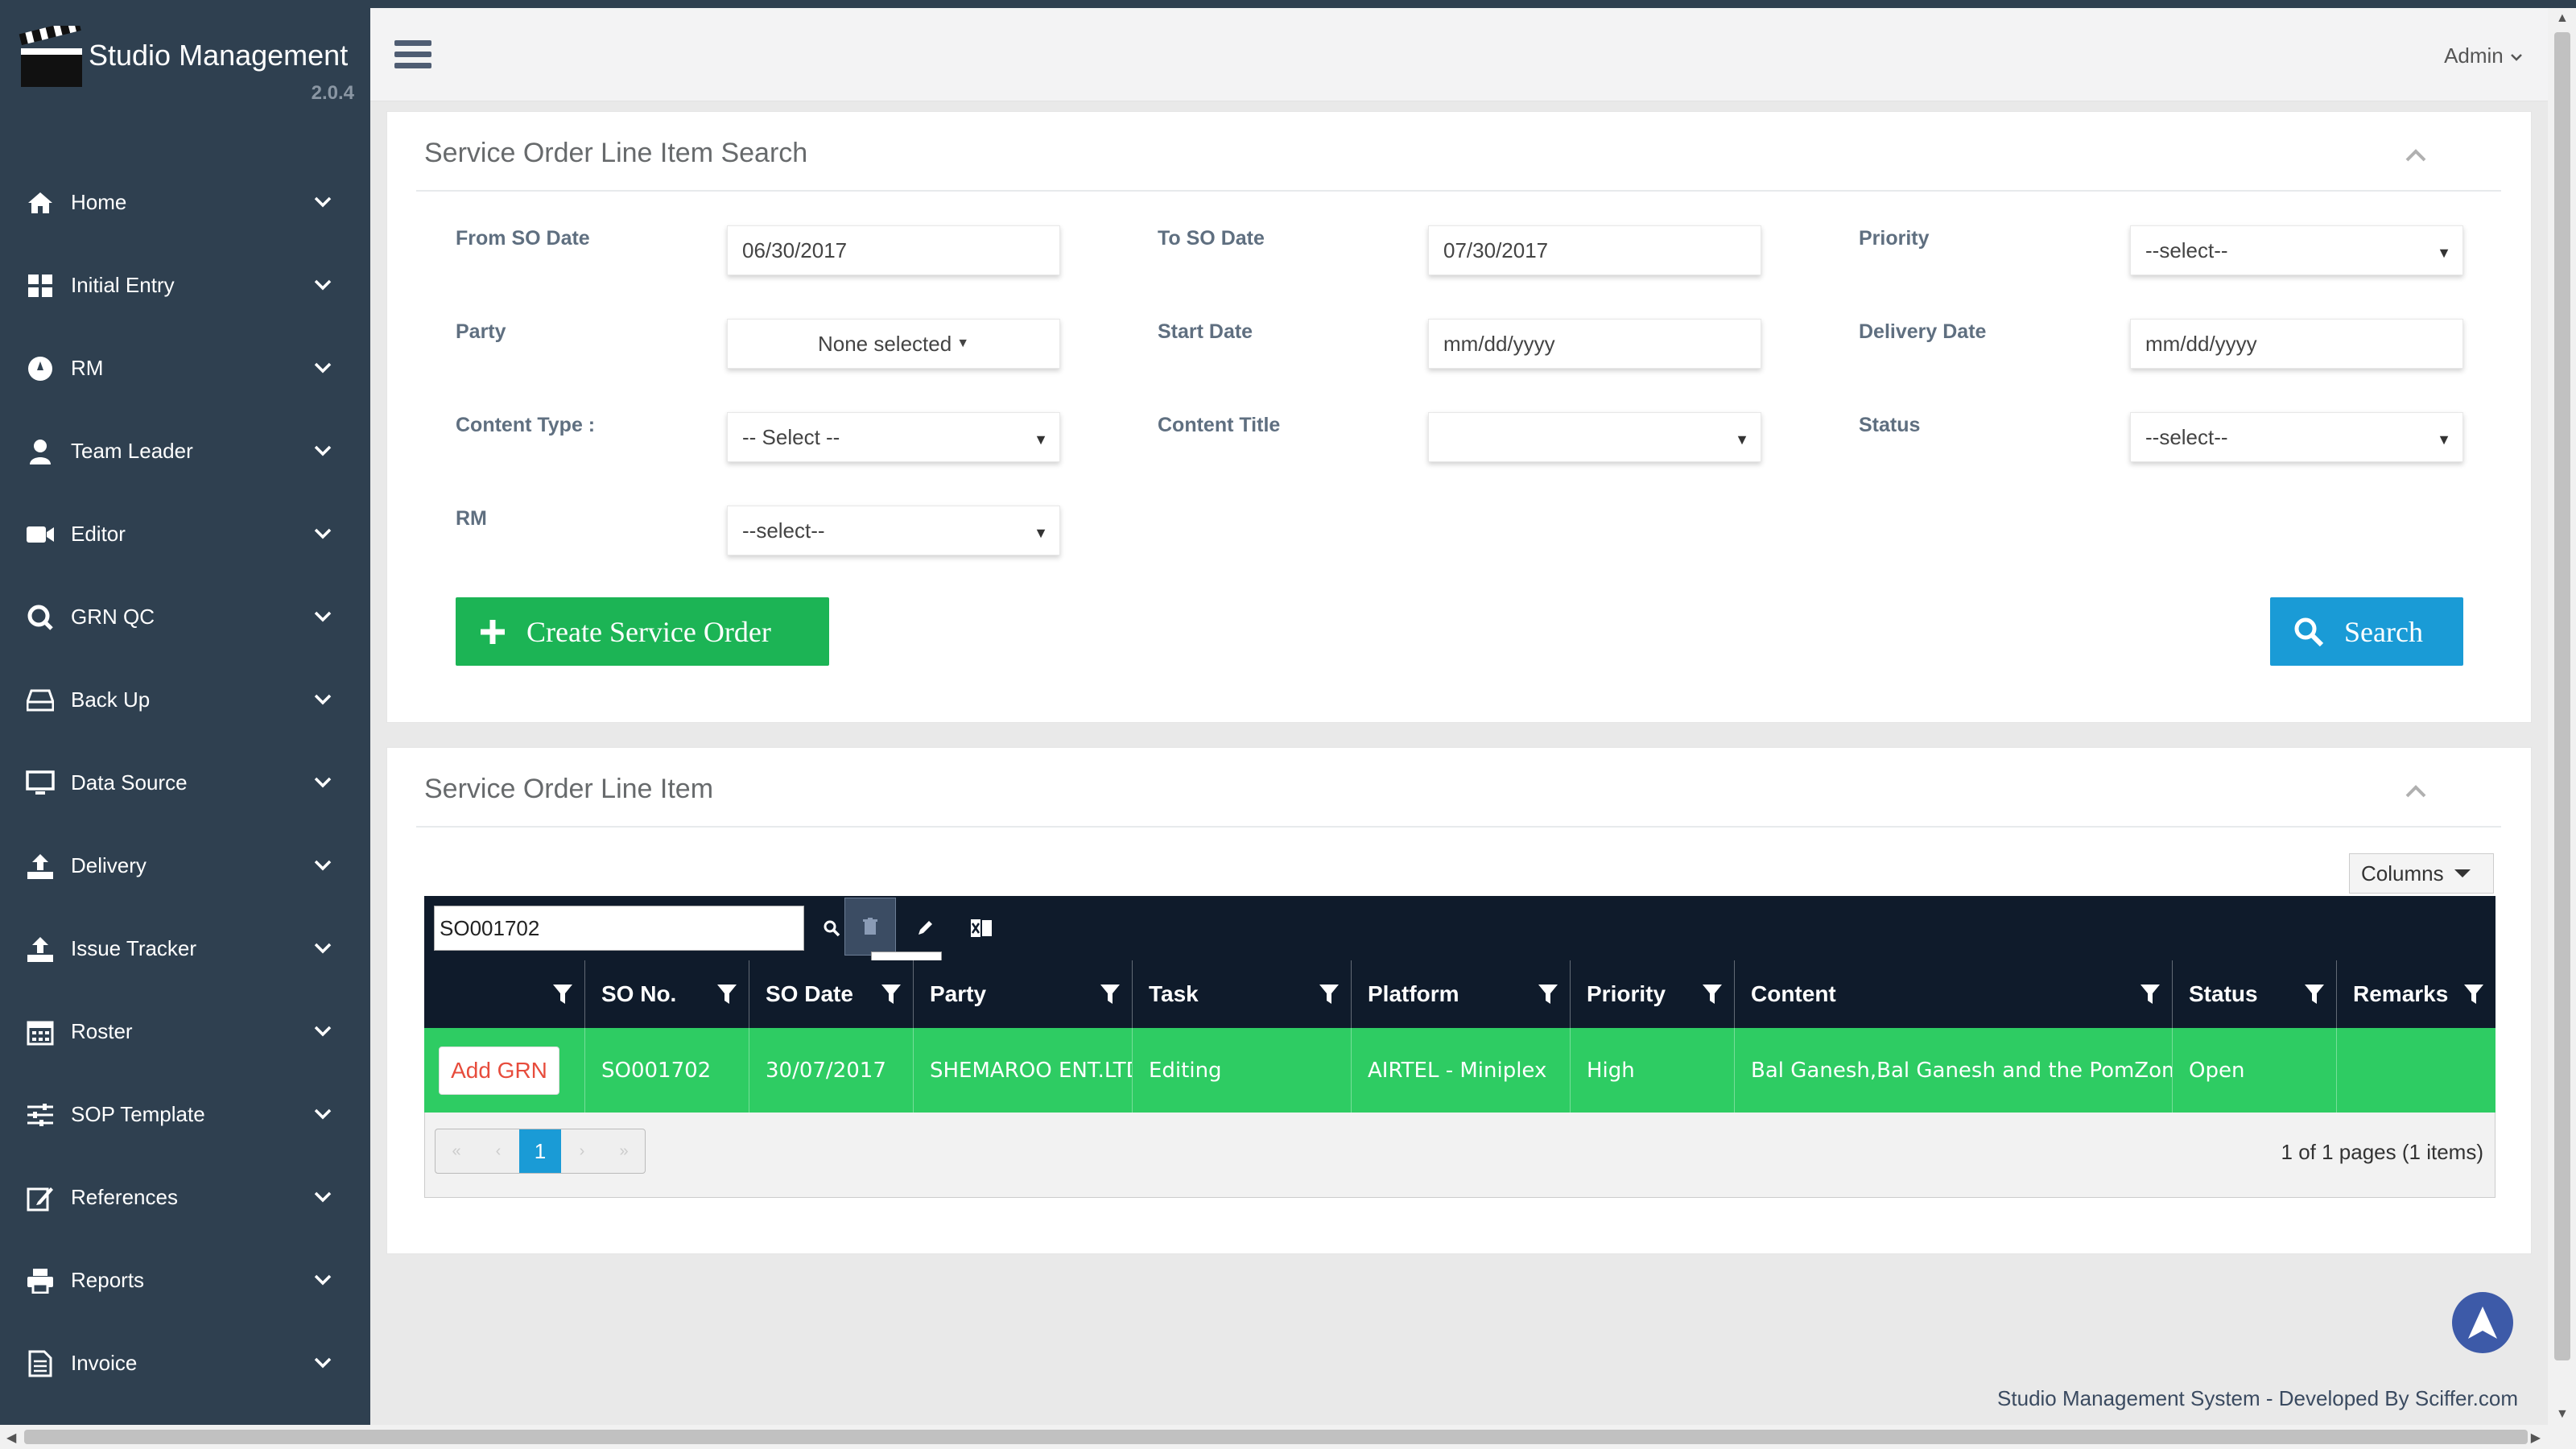 The image size is (2576, 1449). Describe the element at coordinates (831, 994) in the screenshot. I see `header-cell-so-date: SO Date` at that location.